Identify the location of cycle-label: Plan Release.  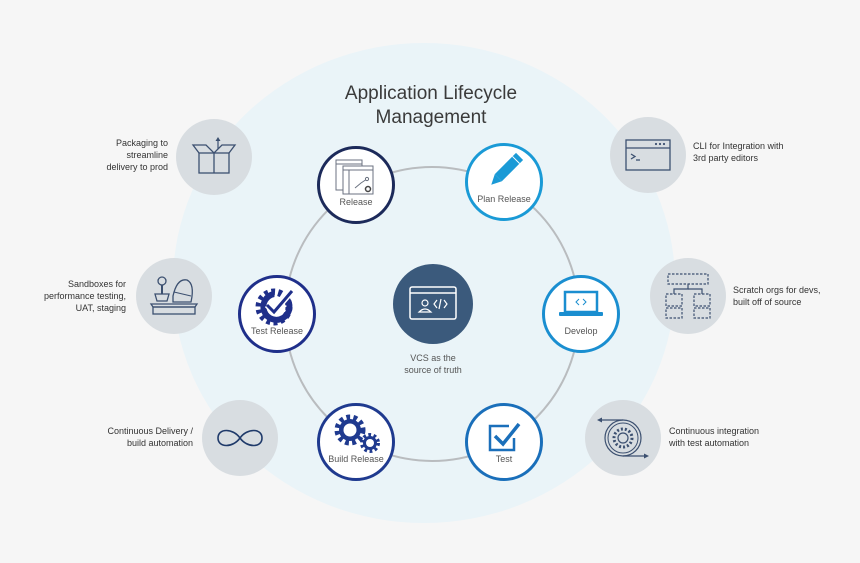
(504, 199).